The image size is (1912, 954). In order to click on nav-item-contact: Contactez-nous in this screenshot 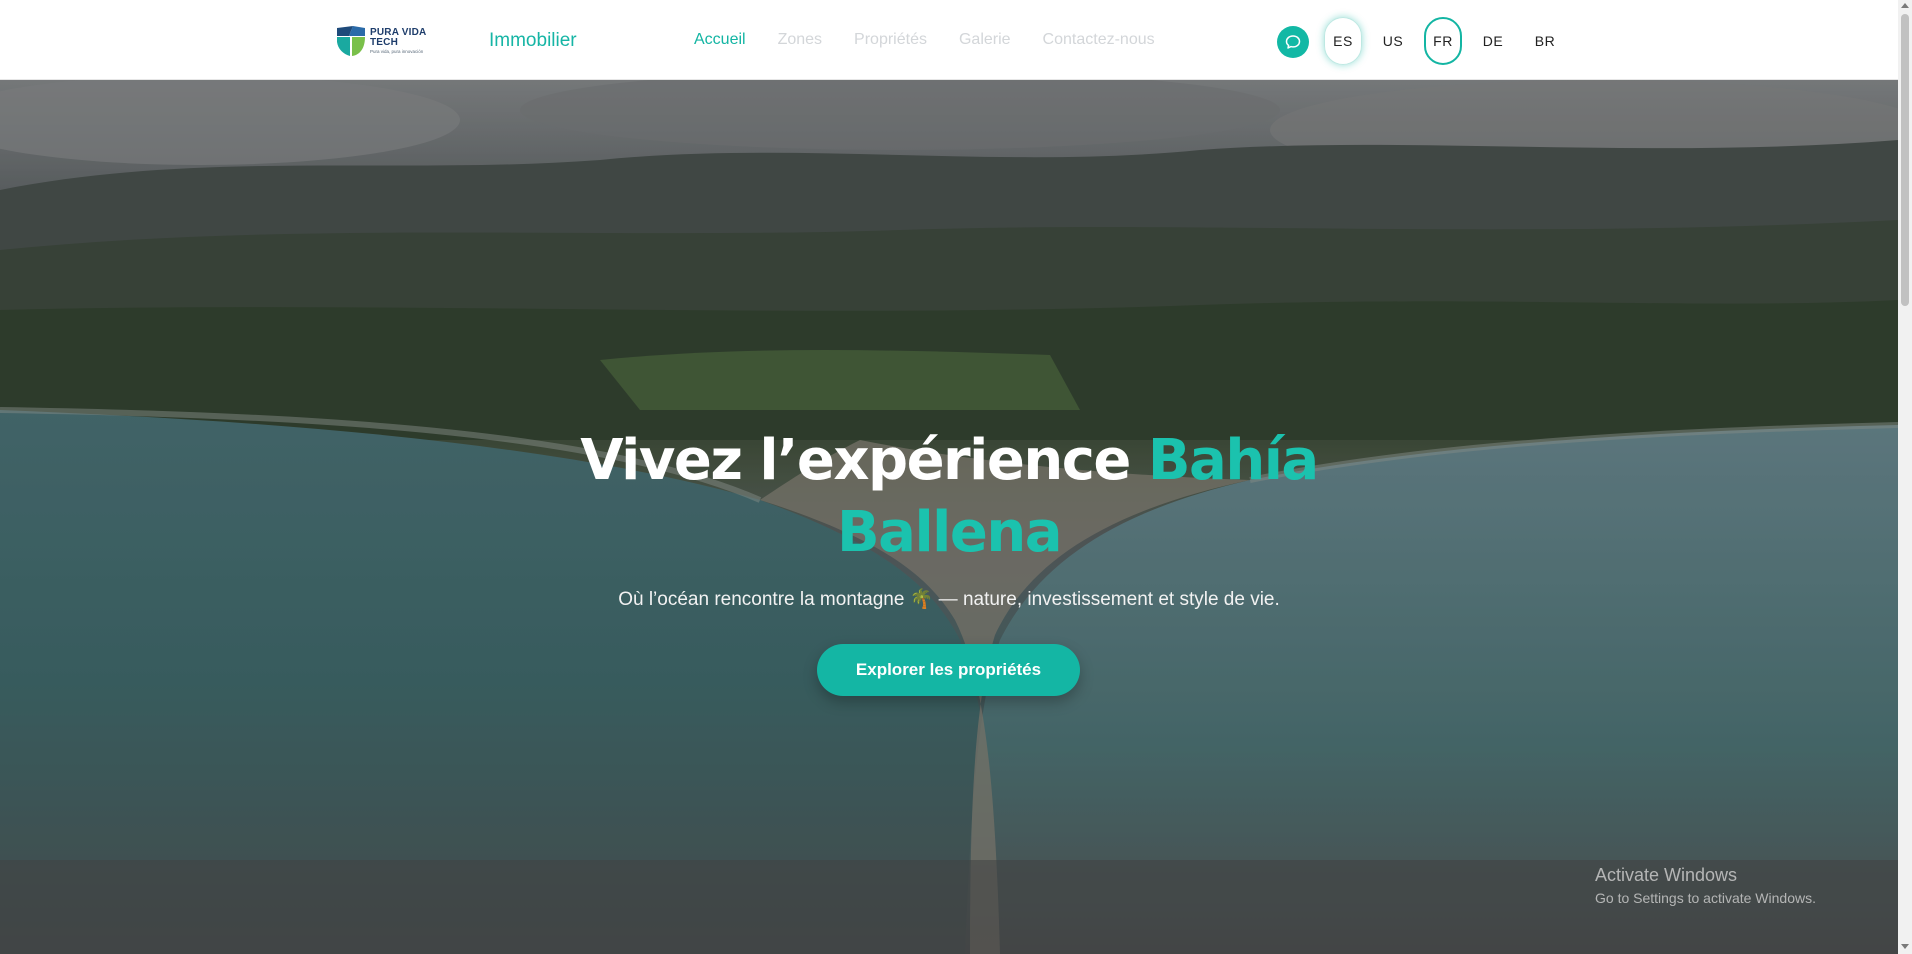, I will do `click(1099, 40)`.